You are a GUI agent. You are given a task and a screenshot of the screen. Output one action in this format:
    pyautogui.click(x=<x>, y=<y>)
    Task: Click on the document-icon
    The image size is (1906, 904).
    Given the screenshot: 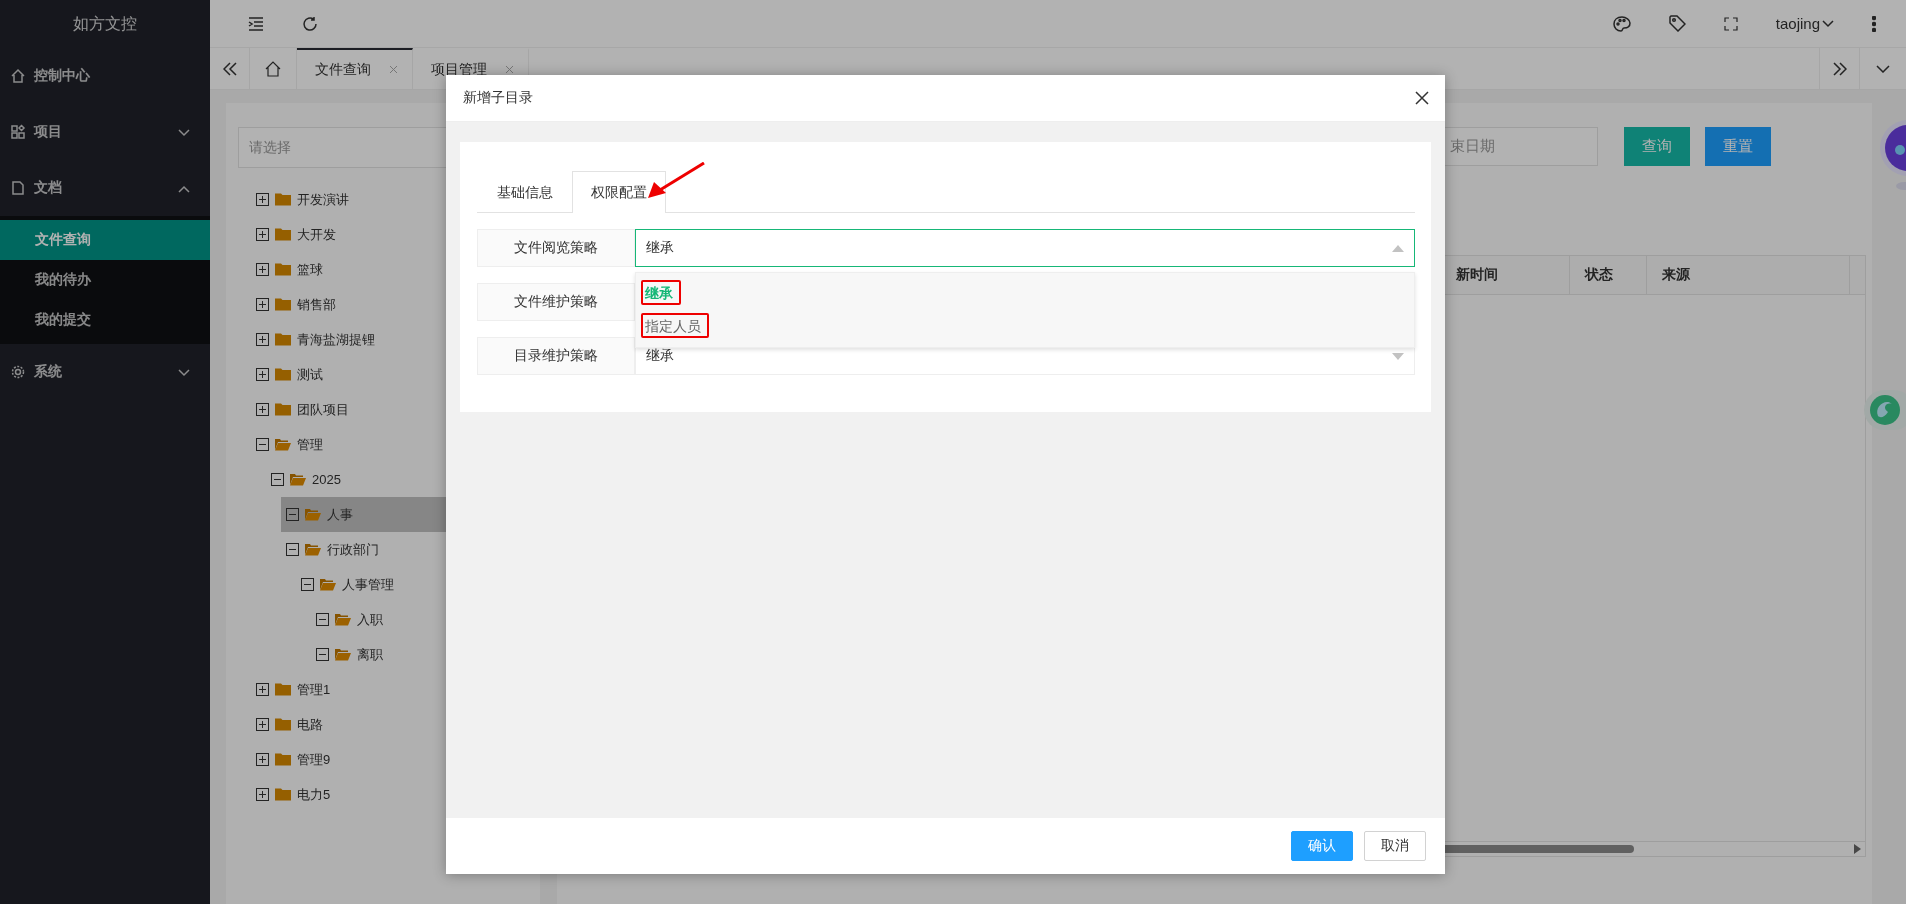 What is the action you would take?
    pyautogui.click(x=18, y=188)
    